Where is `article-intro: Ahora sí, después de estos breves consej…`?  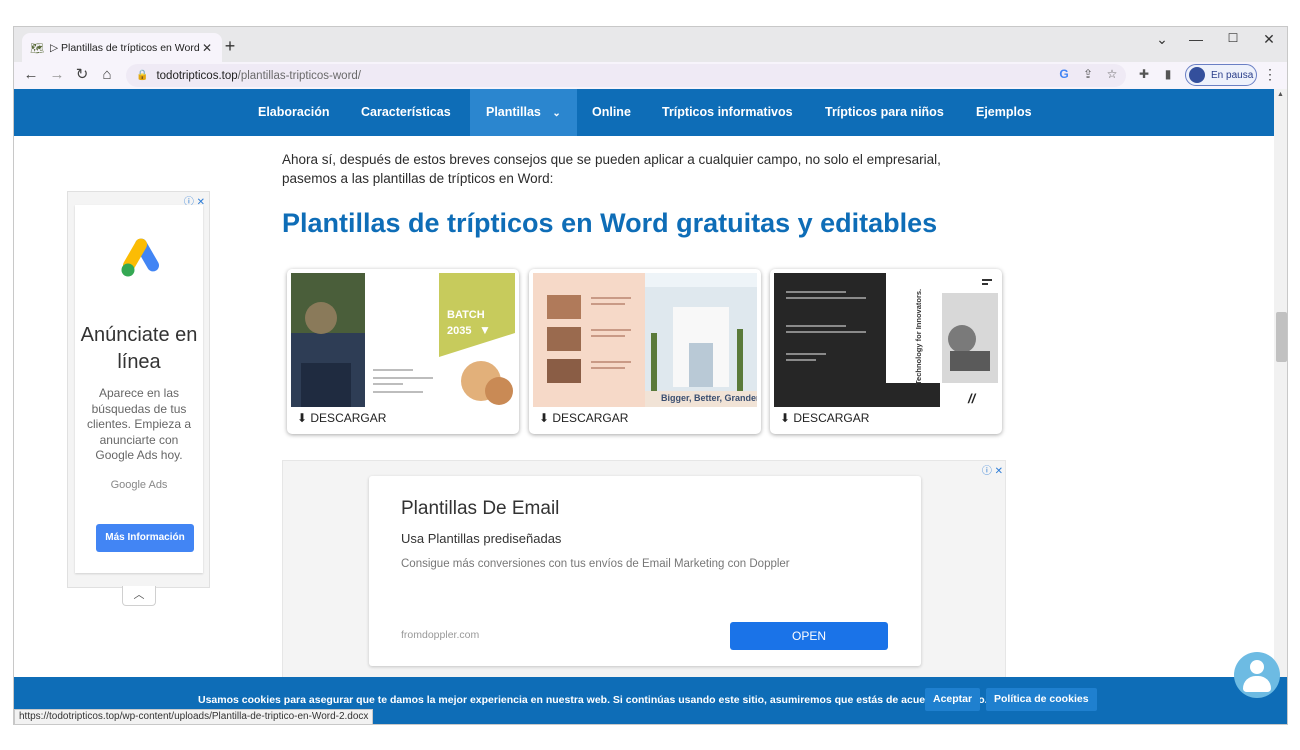
article-intro: Ahora sí, después de estos breves consej… is located at coordinates (611, 169).